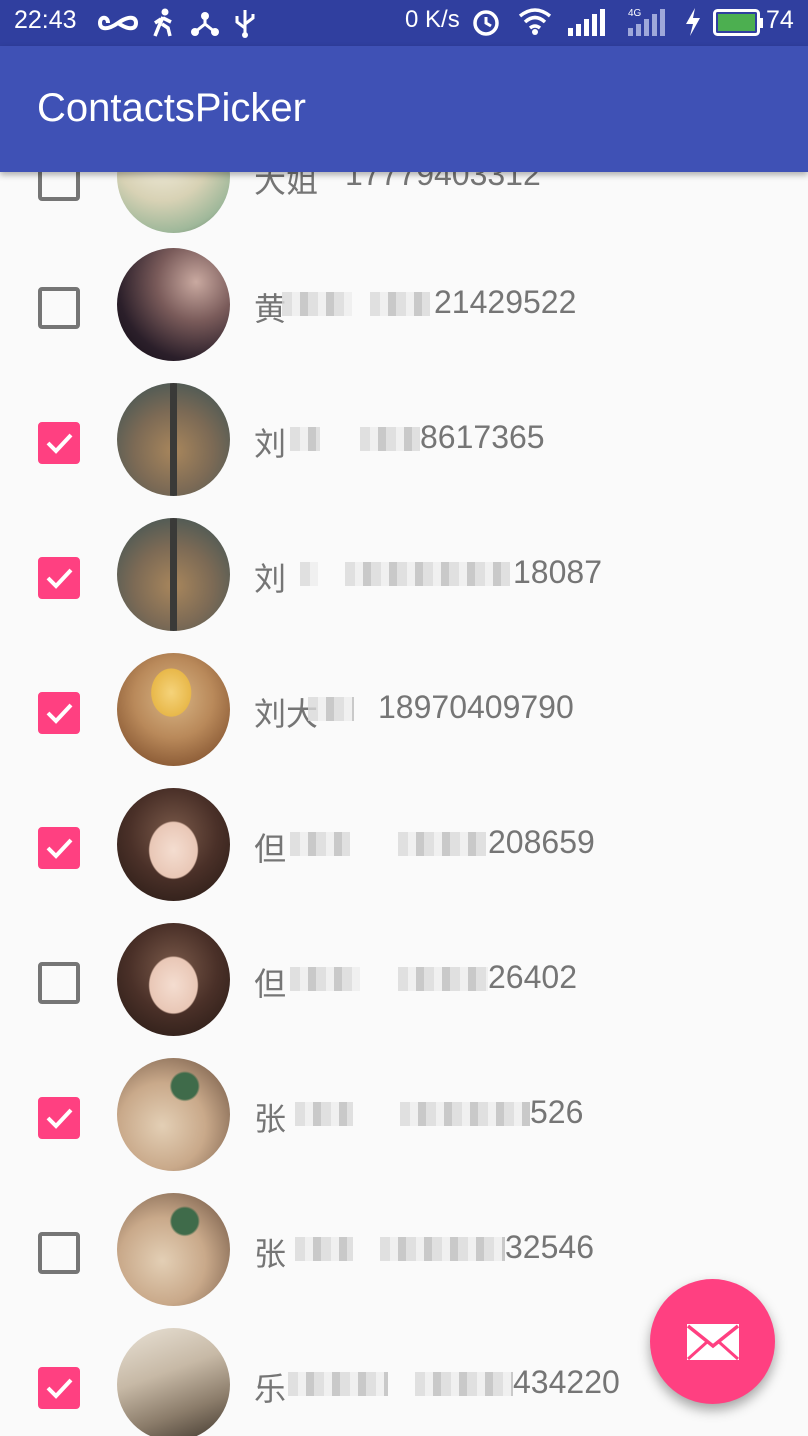 This screenshot has width=808, height=1436. What do you see at coordinates (118, 23) in the screenshot?
I see `infinity-icon` at bounding box center [118, 23].